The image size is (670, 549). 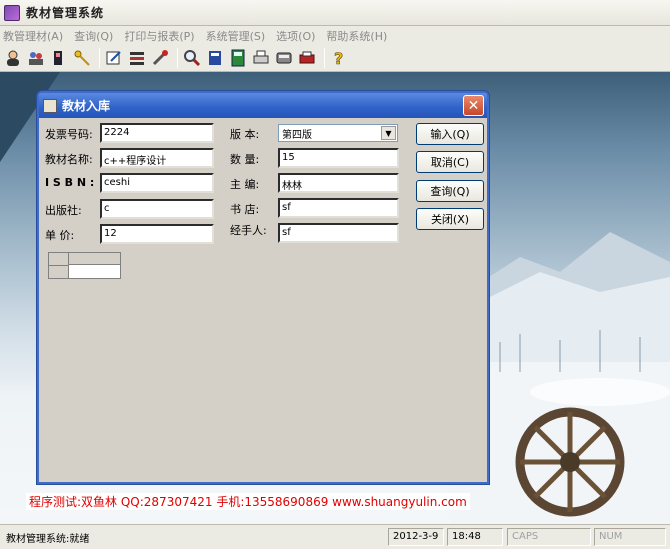 What do you see at coordinates (48, 539) in the screenshot?
I see `status-message: 教材管理系统:就绪` at bounding box center [48, 539].